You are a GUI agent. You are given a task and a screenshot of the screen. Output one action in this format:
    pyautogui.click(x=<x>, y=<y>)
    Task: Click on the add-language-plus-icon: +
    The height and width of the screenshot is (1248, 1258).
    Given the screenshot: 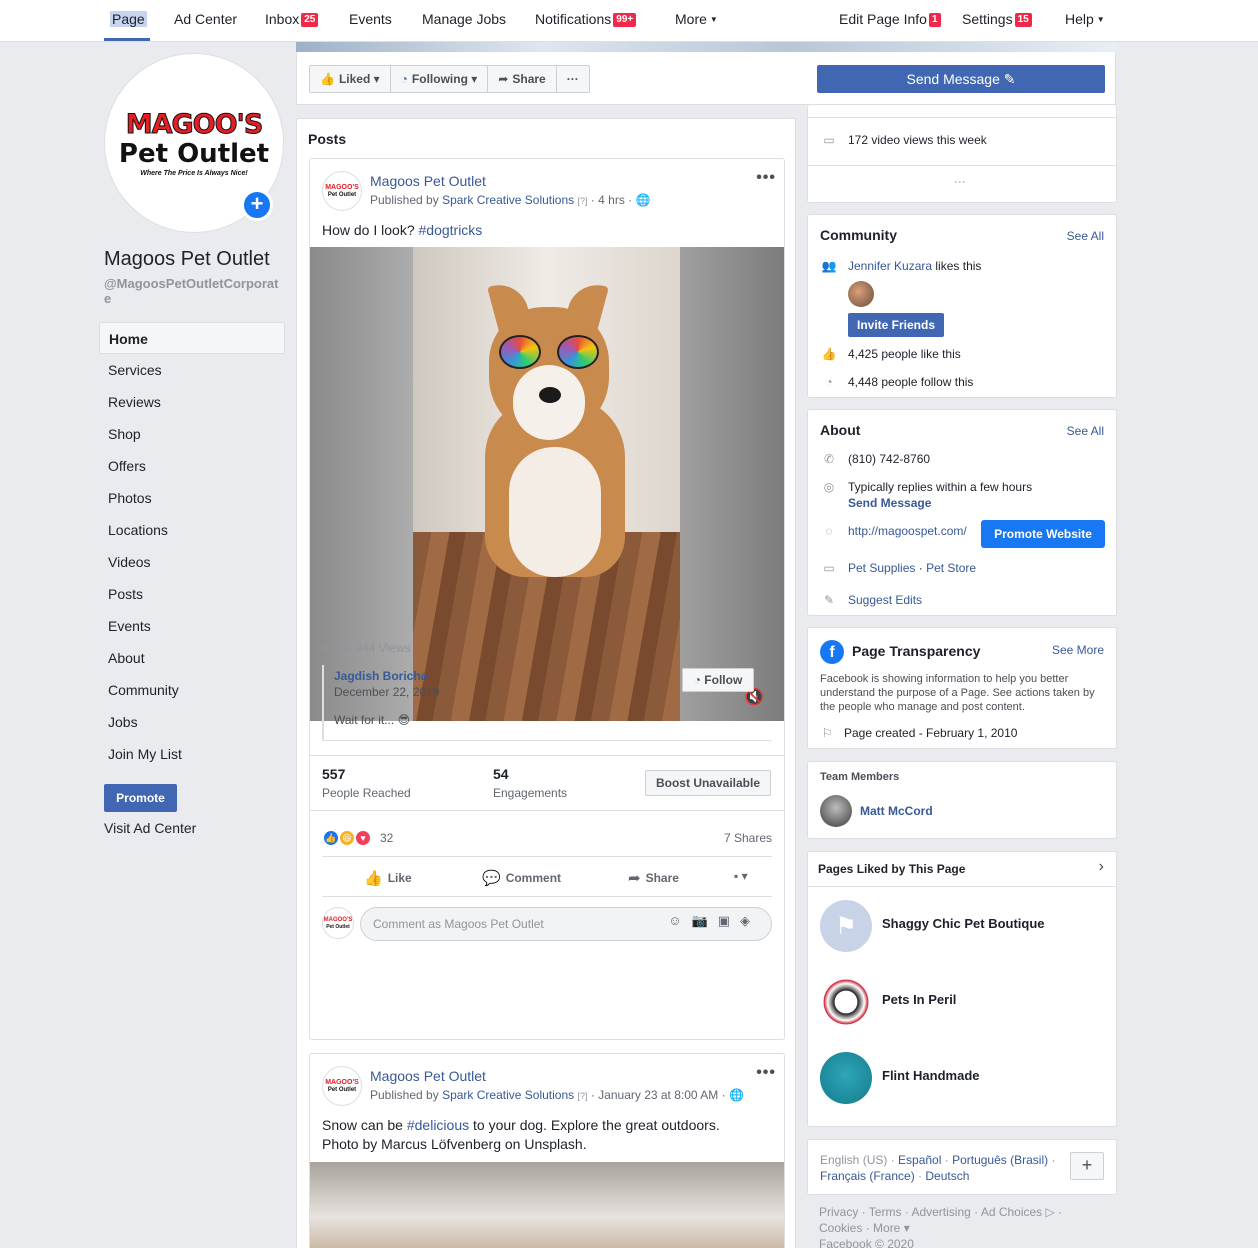 What is the action you would take?
    pyautogui.click(x=1087, y=1166)
    